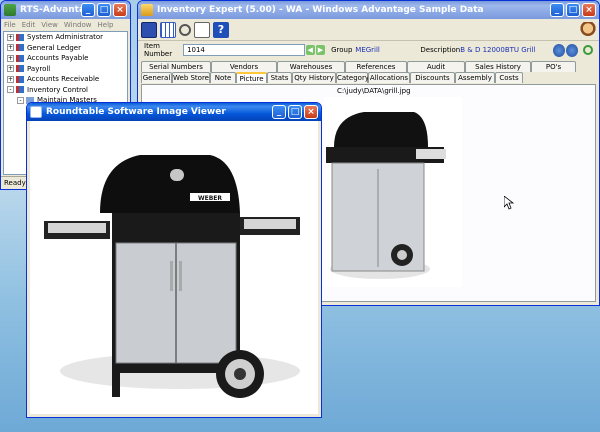  Describe the element at coordinates (202, 29) in the screenshot. I see `notes-icon` at that location.